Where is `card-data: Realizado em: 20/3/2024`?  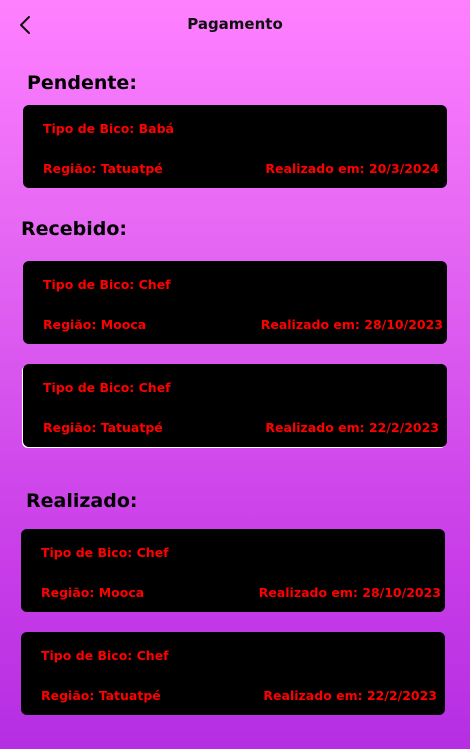 card-data: Realizado em: 20/3/2024 is located at coordinates (352, 168).